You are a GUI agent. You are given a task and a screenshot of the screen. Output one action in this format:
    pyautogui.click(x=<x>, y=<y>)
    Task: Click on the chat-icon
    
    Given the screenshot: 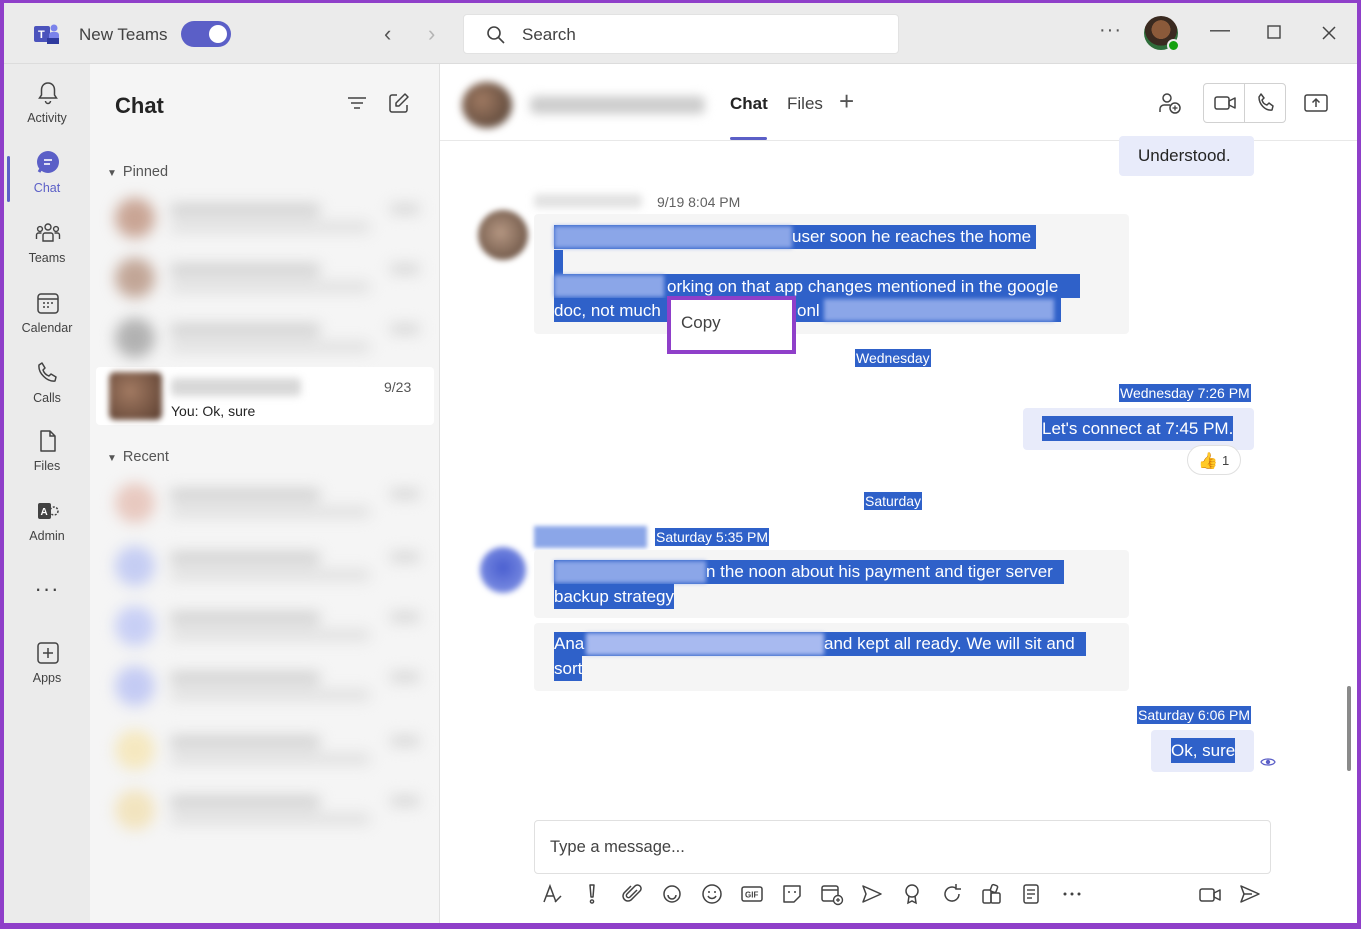 What is the action you would take?
    pyautogui.click(x=48, y=162)
    